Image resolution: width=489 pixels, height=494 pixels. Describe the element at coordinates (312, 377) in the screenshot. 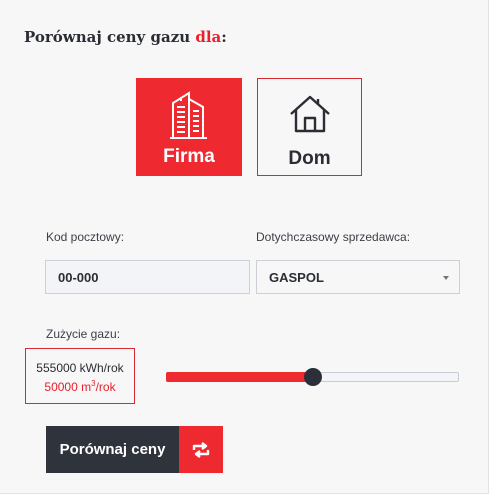

I see `usage-slider-handle` at that location.